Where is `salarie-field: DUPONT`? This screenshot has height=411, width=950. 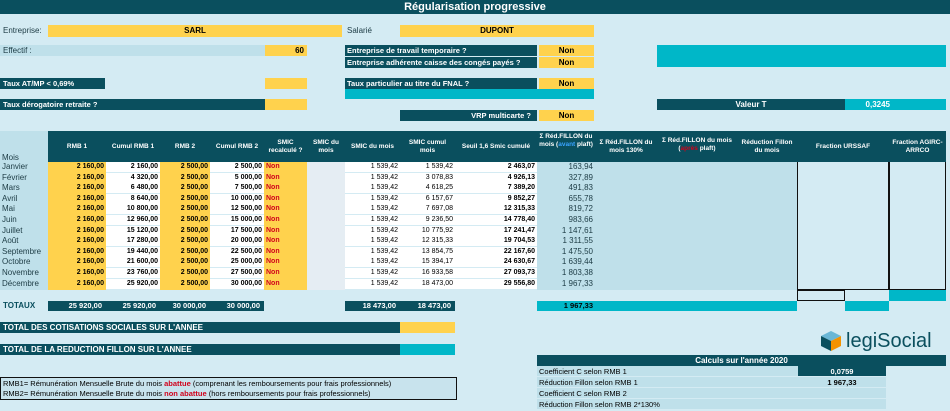
salarie-field: DUPONT is located at coordinates (497, 31).